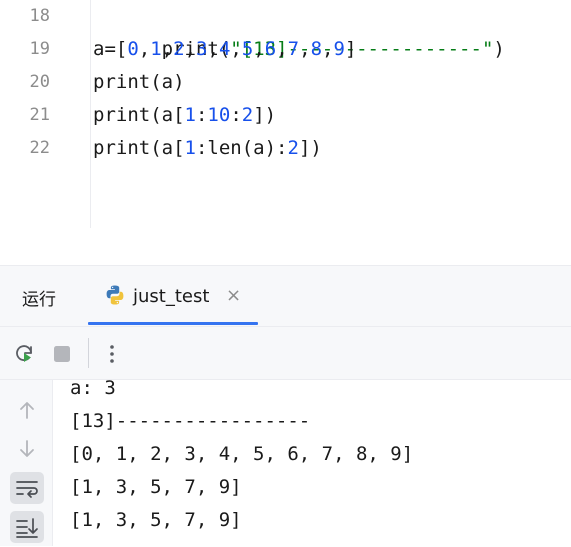 The image size is (571, 547). Describe the element at coordinates (285, 247) in the screenshot. I see `panel-separator` at that location.